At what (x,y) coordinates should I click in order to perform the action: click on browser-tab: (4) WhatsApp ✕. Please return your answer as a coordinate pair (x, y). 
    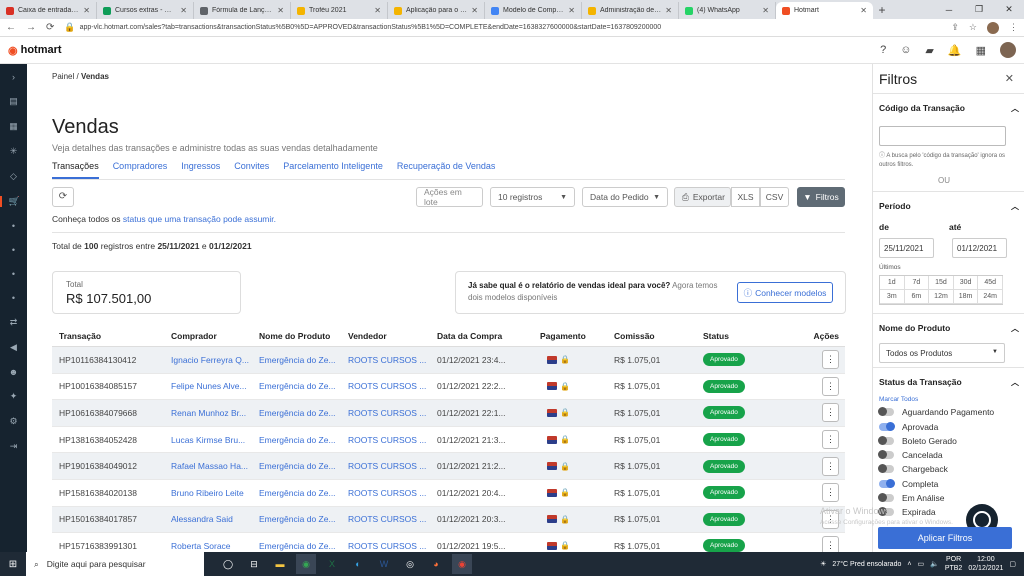
    Looking at the image, I should click on (727, 10).